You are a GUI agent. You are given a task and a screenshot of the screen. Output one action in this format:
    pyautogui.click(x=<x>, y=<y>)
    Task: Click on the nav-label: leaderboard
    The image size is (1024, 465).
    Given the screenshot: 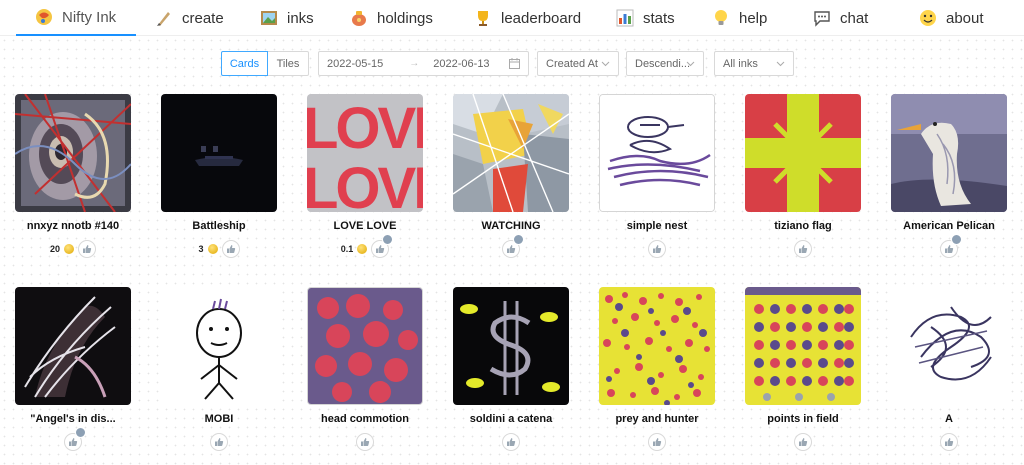 What is the action you would take?
    pyautogui.click(x=541, y=18)
    